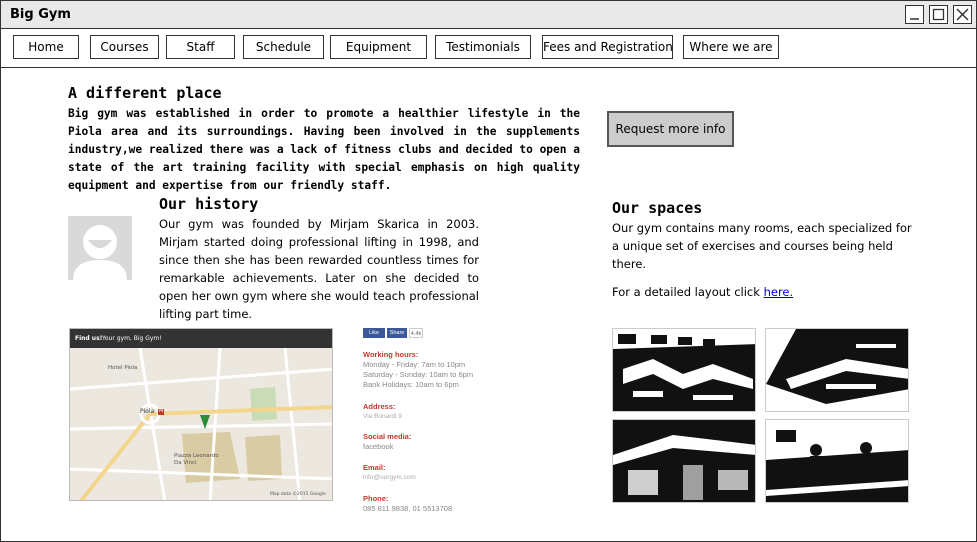 This screenshot has width=977, height=542. What do you see at coordinates (688, 292) in the screenshot?
I see `layout-prefix: For a detailed layout click` at bounding box center [688, 292].